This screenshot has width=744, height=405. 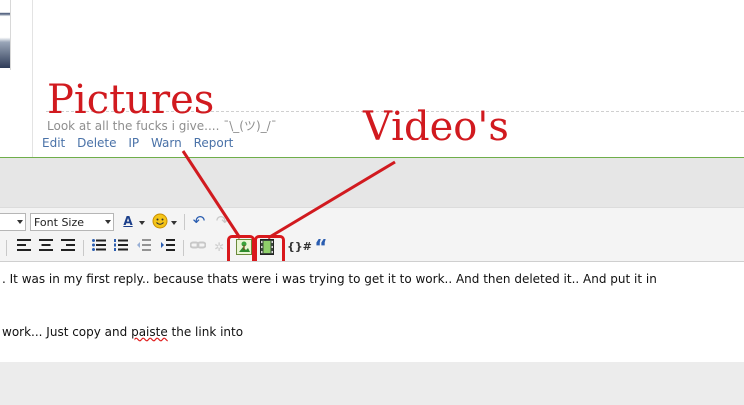 I want to click on post-actions: Edit Delete IP Warn Report, so click(x=141, y=143).